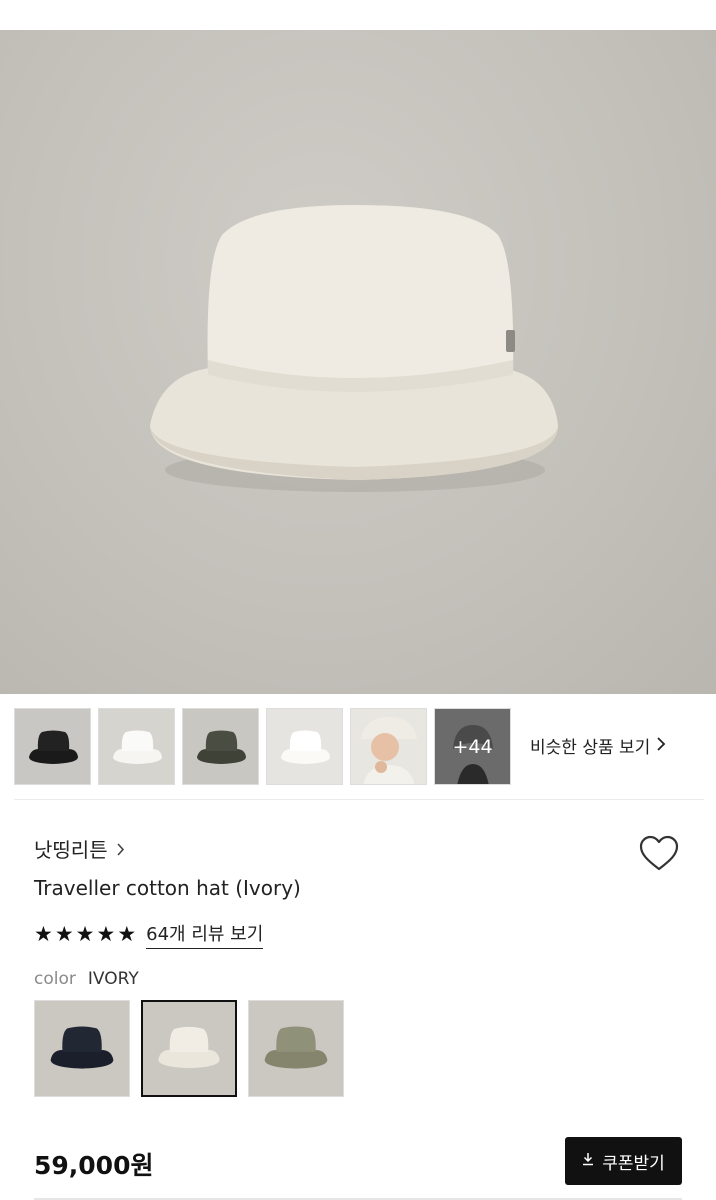 The height and width of the screenshot is (1200, 716). What do you see at coordinates (633, 1163) in the screenshot?
I see `coupon-label: 쿠폰받기` at bounding box center [633, 1163].